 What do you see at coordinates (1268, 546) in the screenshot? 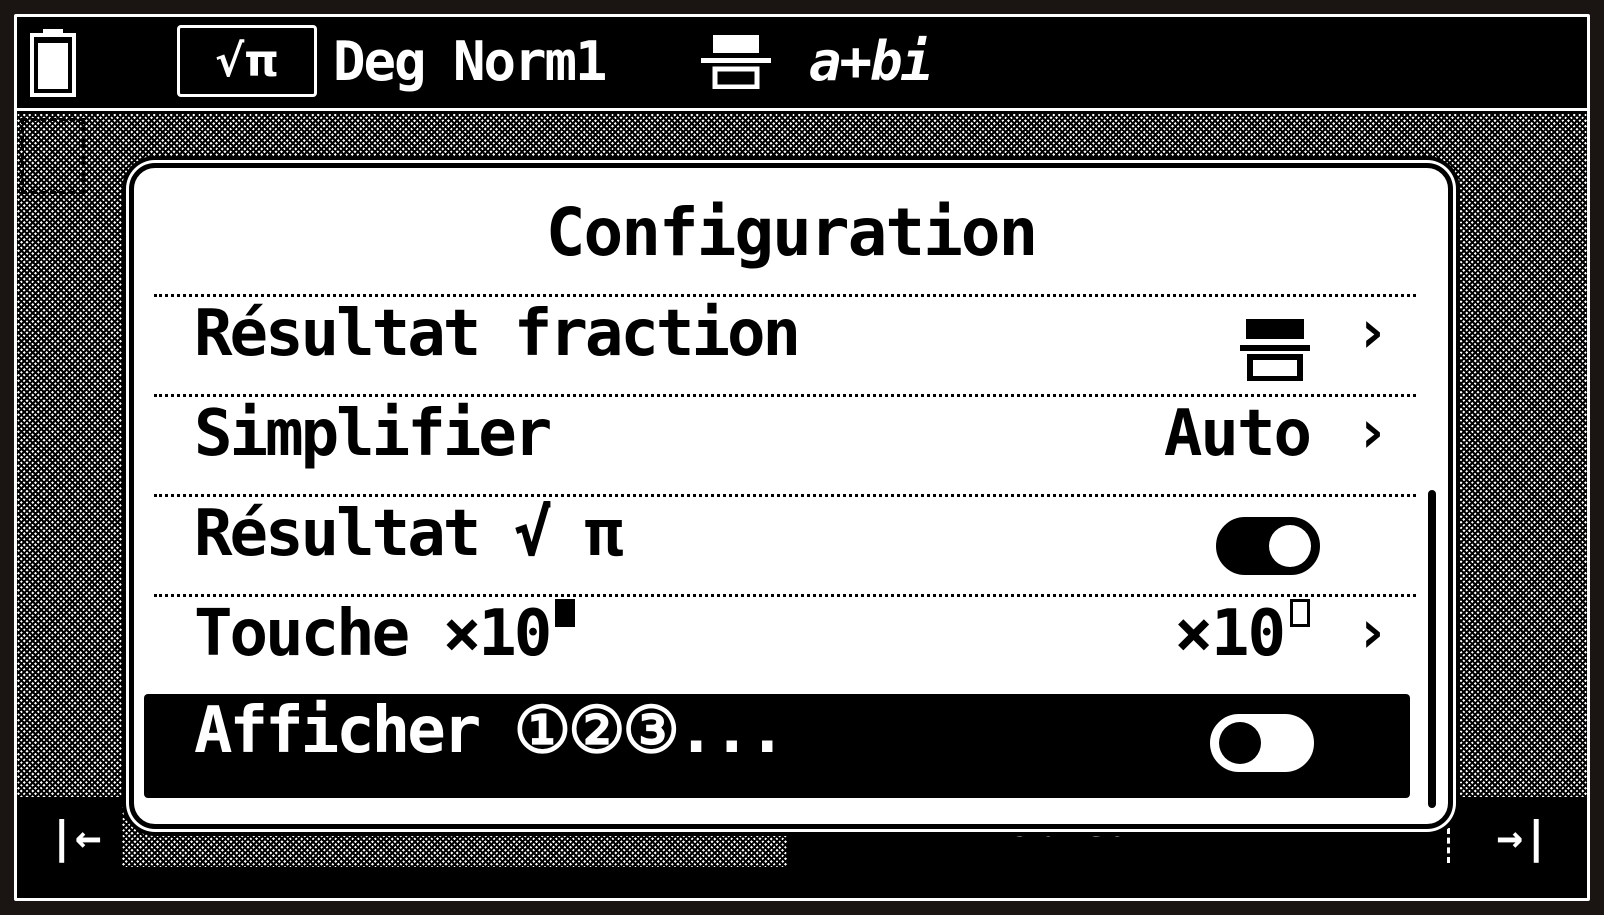
I see `sqrt-pi-toggle` at bounding box center [1268, 546].